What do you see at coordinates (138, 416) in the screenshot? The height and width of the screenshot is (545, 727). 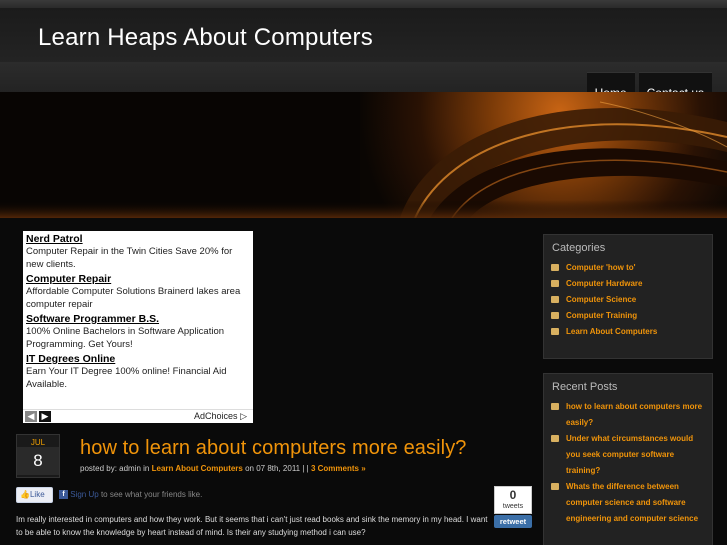 I see `ad-footer: ◀ ▶ AdChoices ▷` at bounding box center [138, 416].